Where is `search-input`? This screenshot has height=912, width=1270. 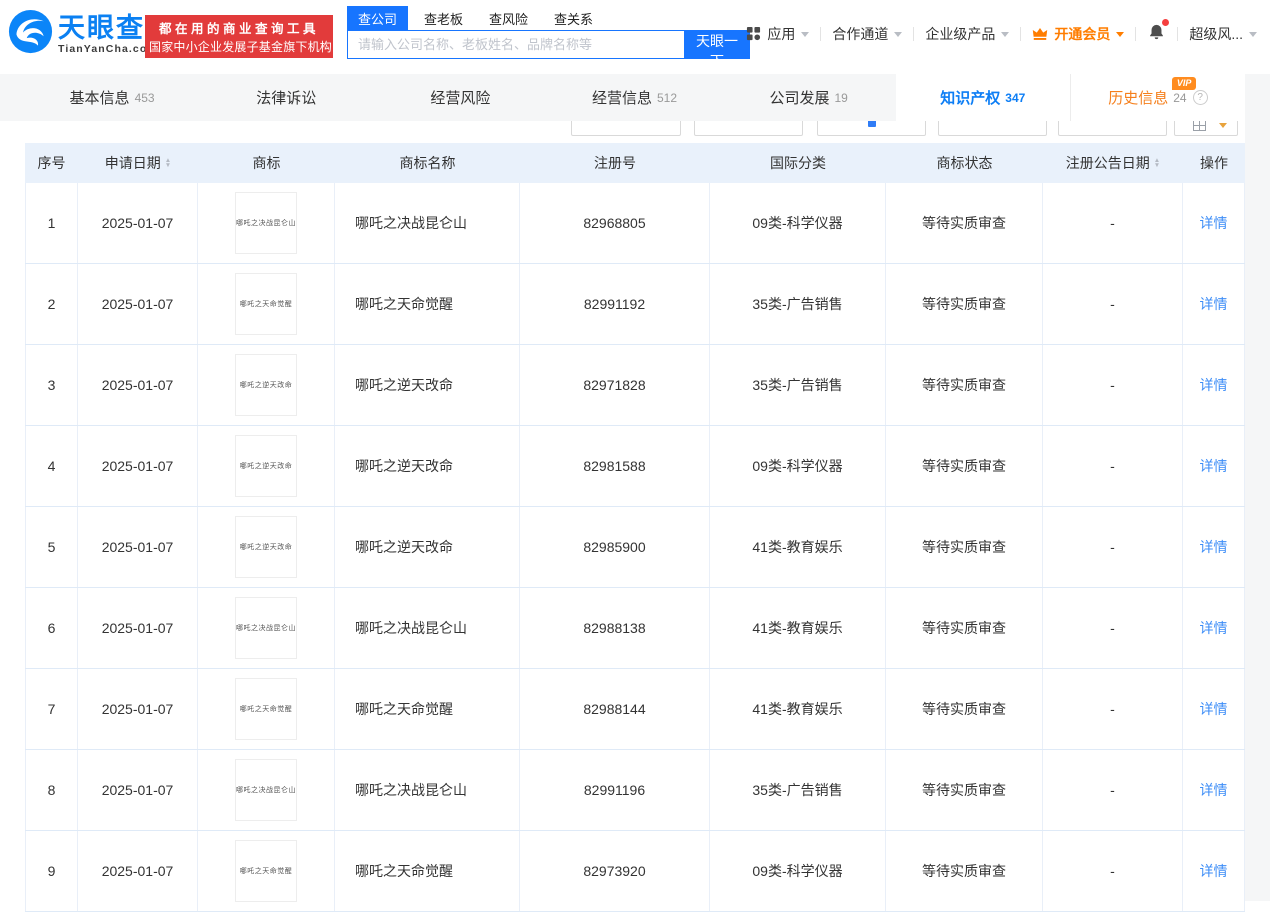 search-input is located at coordinates (515, 44).